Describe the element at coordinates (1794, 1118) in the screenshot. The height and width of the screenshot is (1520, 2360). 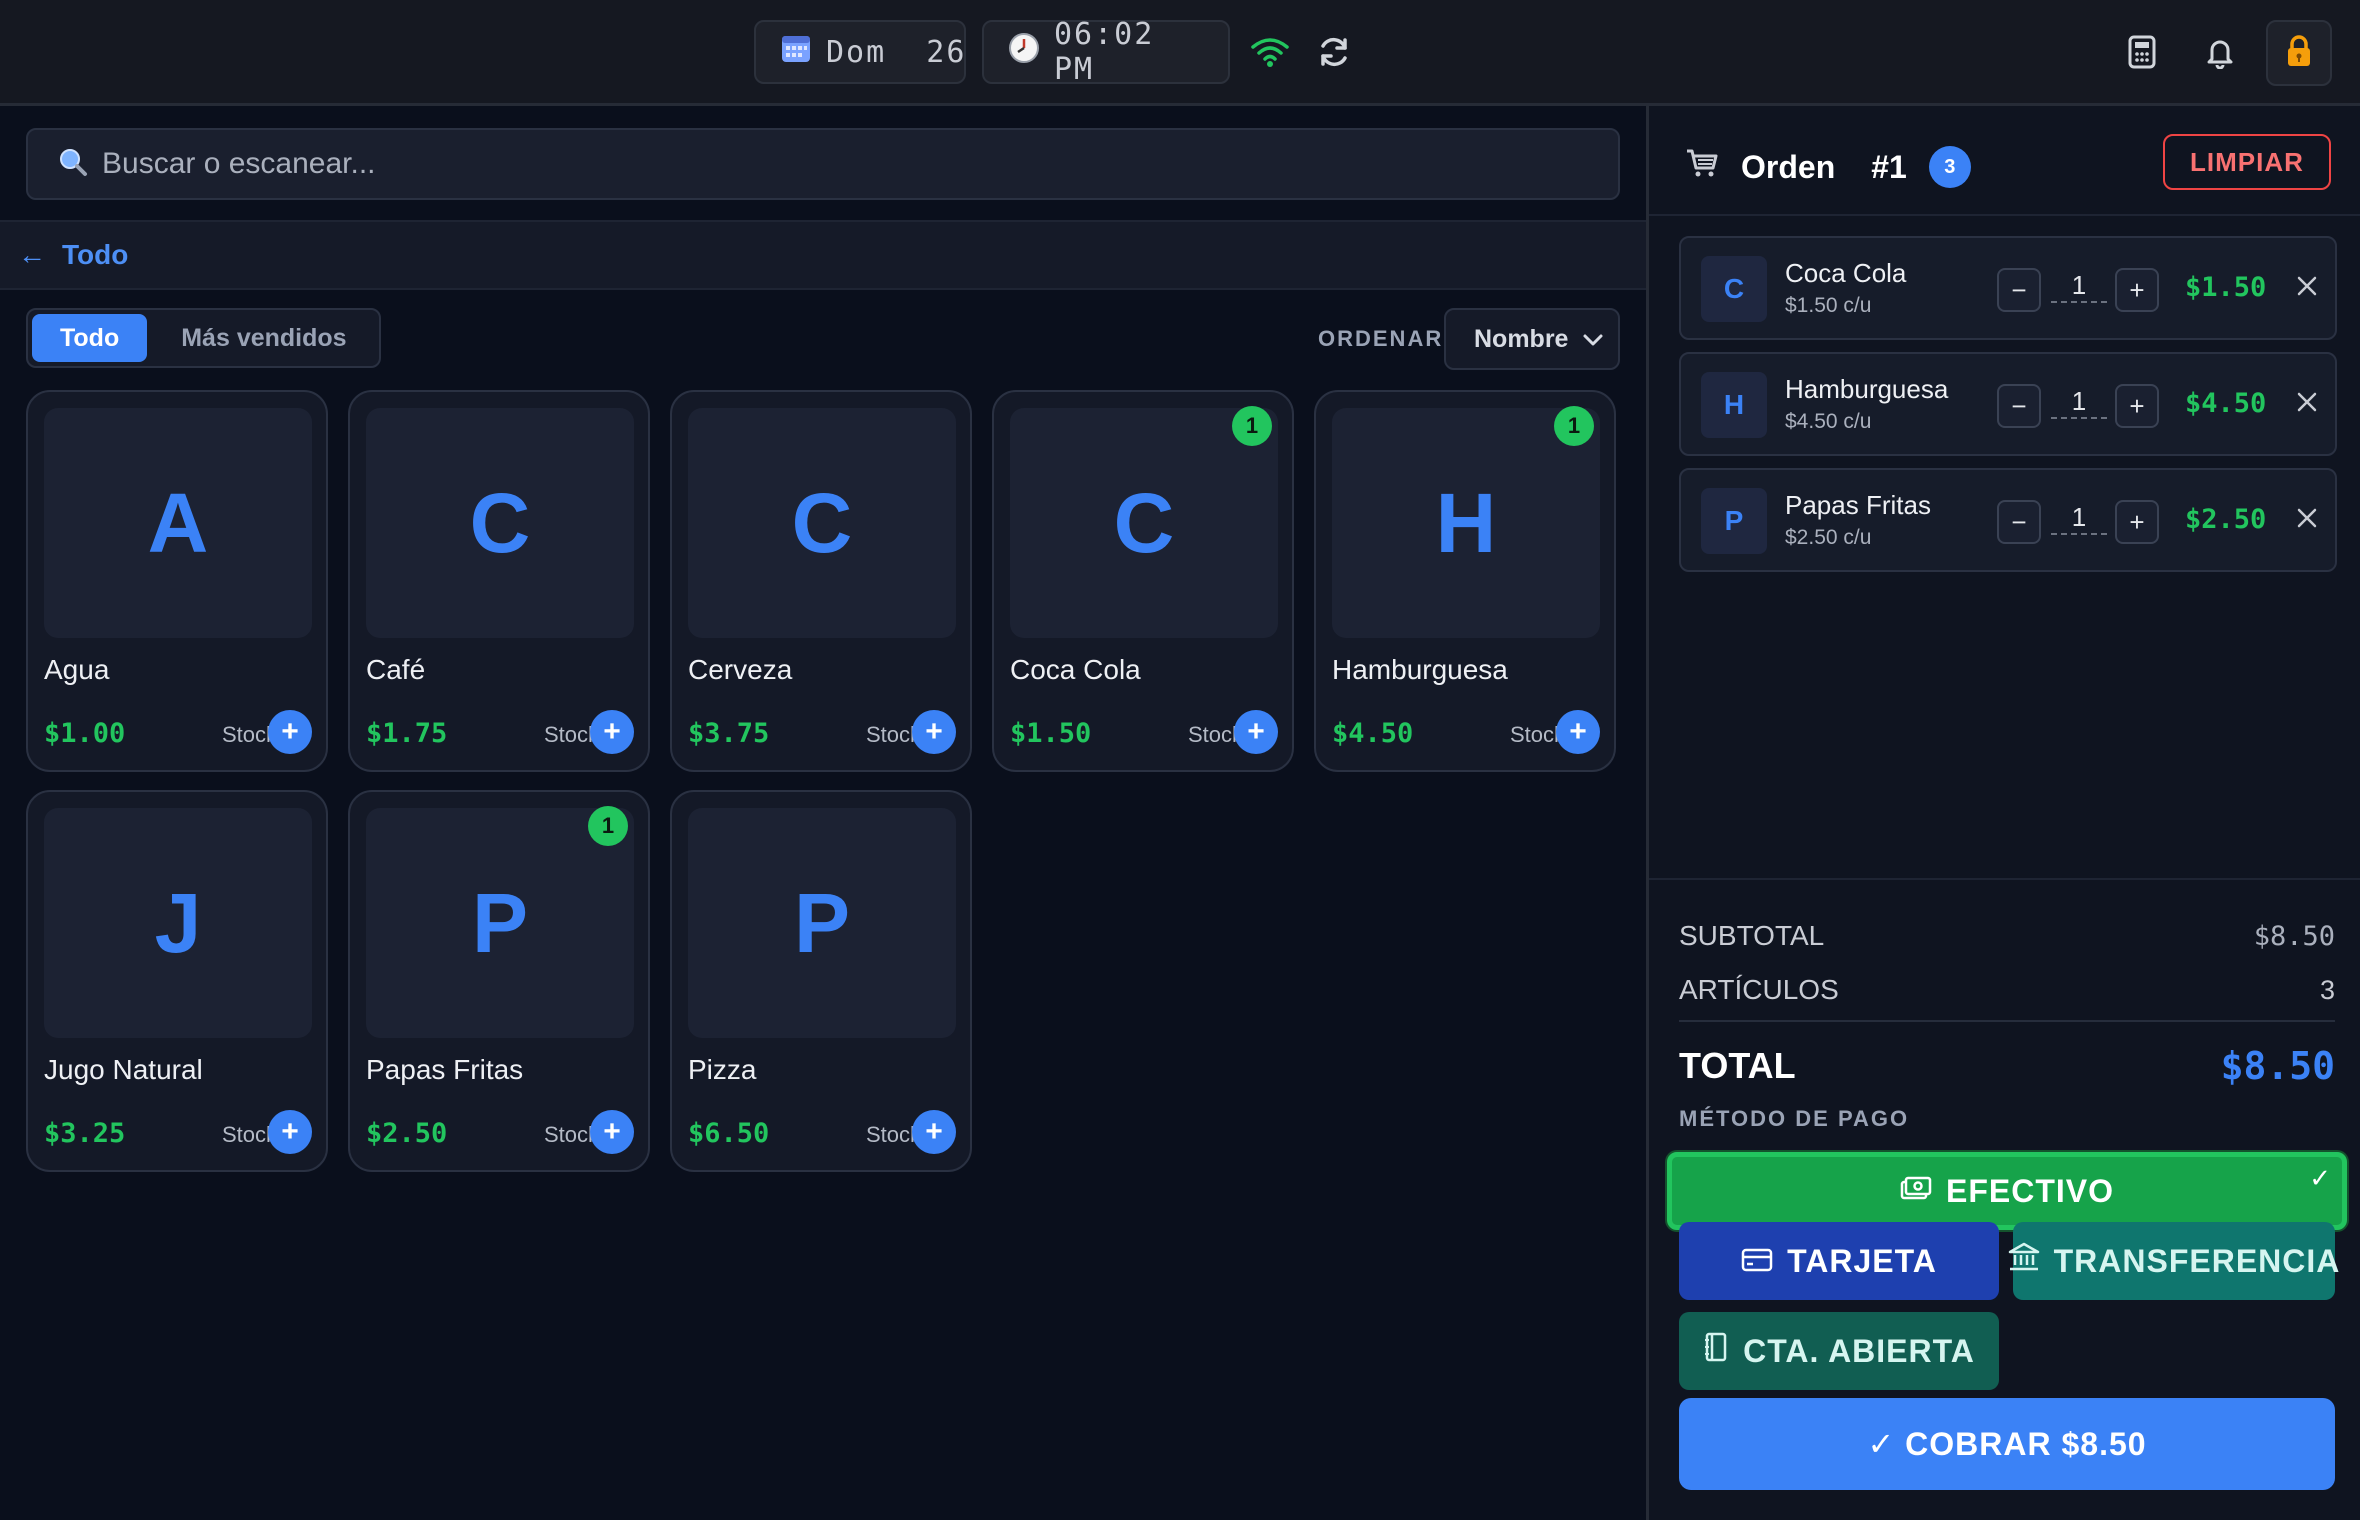
I see `payment-method-label: MÉTODO DE PAGO` at that location.